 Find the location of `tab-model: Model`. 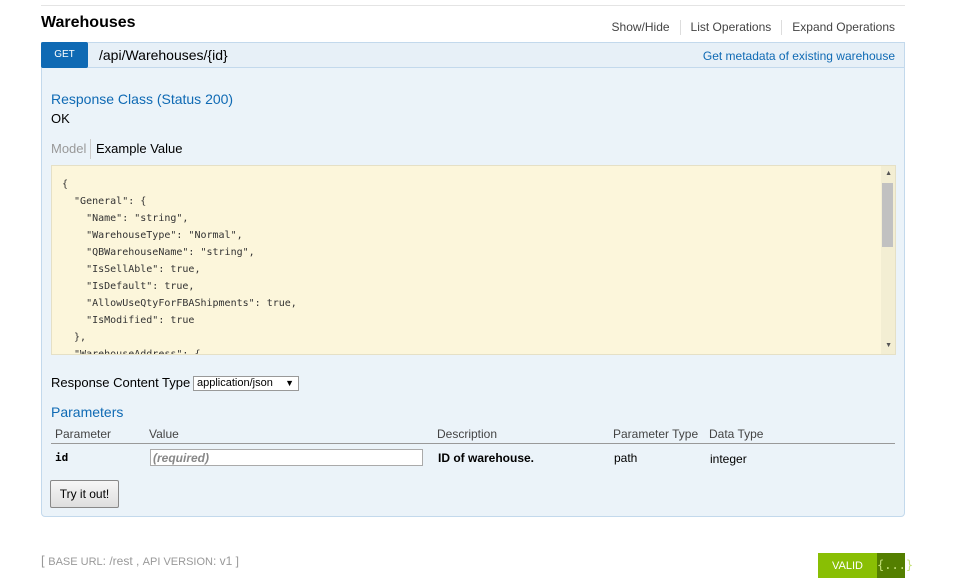

tab-model: Model is located at coordinates (68, 148).